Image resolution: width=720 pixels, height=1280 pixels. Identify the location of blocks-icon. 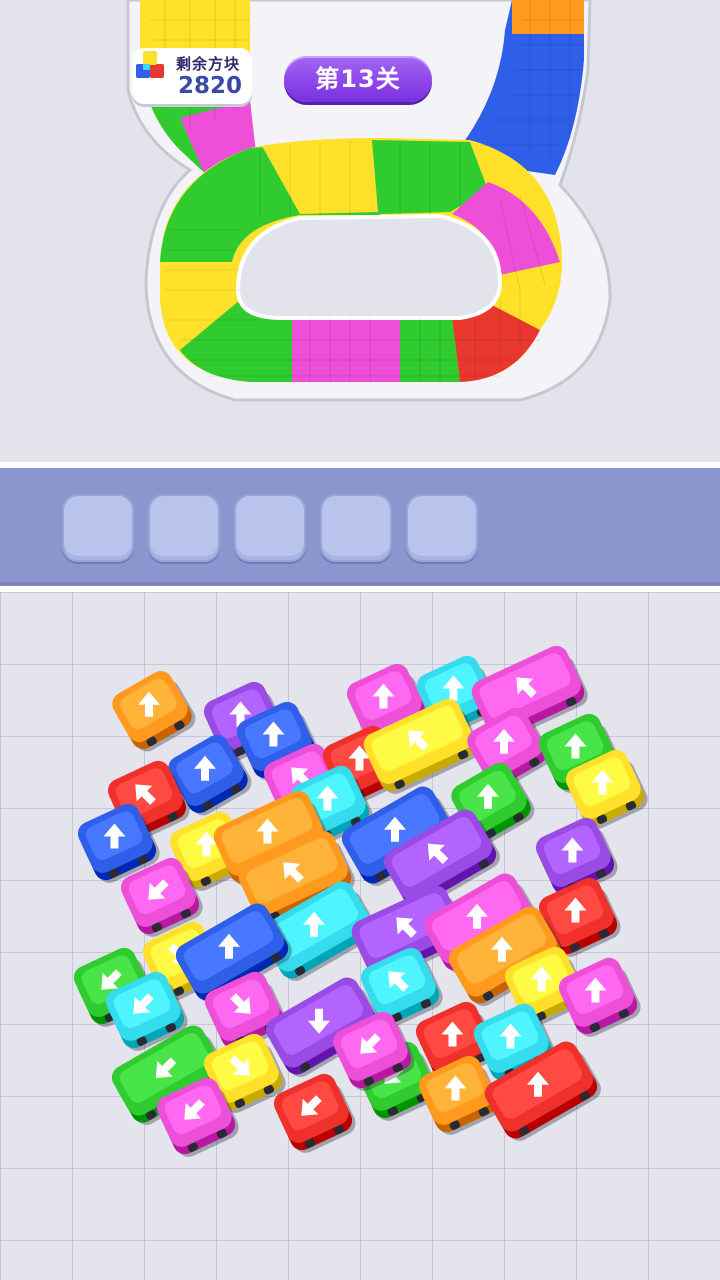
(150, 64).